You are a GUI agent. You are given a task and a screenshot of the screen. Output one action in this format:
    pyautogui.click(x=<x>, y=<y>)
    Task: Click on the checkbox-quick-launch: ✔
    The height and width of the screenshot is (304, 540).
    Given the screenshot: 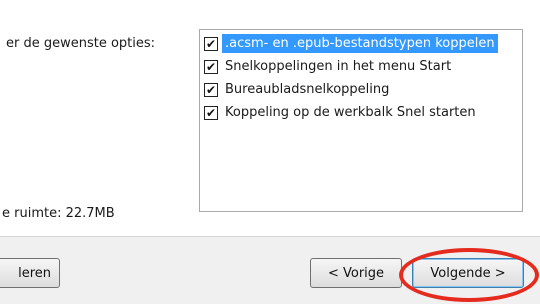 What is the action you would take?
    pyautogui.click(x=211, y=112)
    